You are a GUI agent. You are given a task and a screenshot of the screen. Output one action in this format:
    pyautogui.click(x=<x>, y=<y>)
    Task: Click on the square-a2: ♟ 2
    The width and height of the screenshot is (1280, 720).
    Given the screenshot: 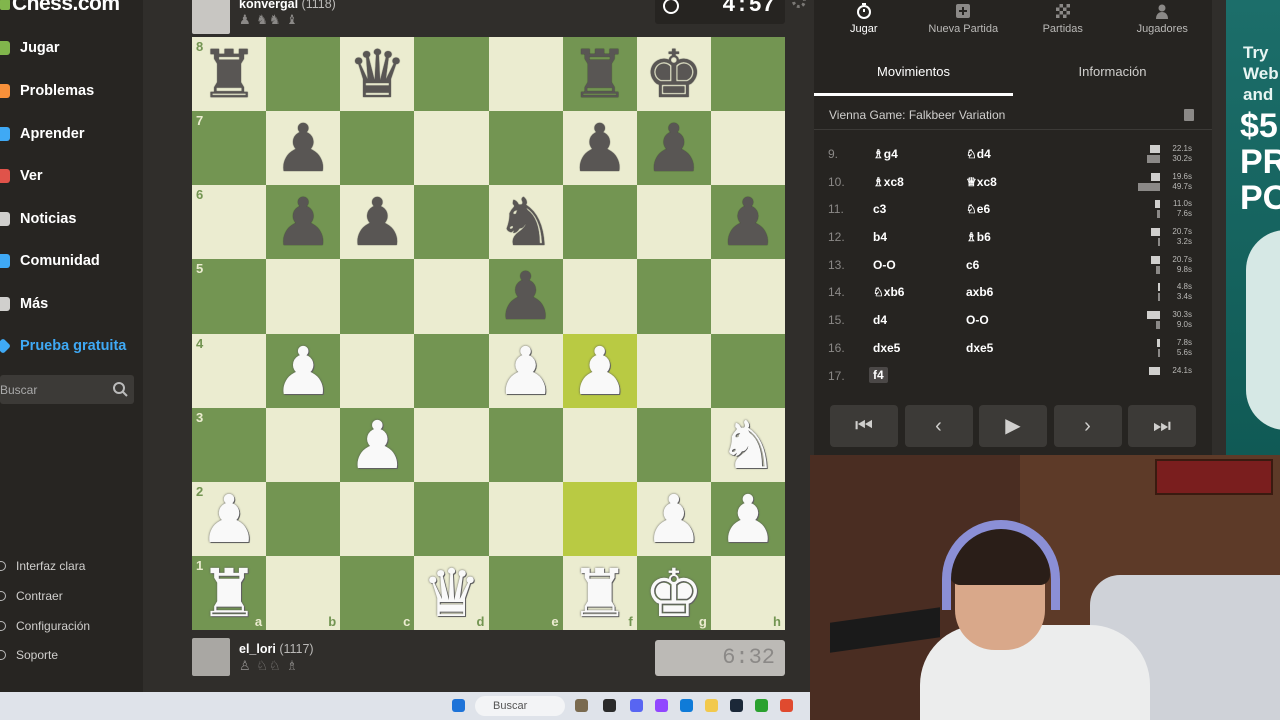 What is the action you would take?
    pyautogui.click(x=229, y=518)
    